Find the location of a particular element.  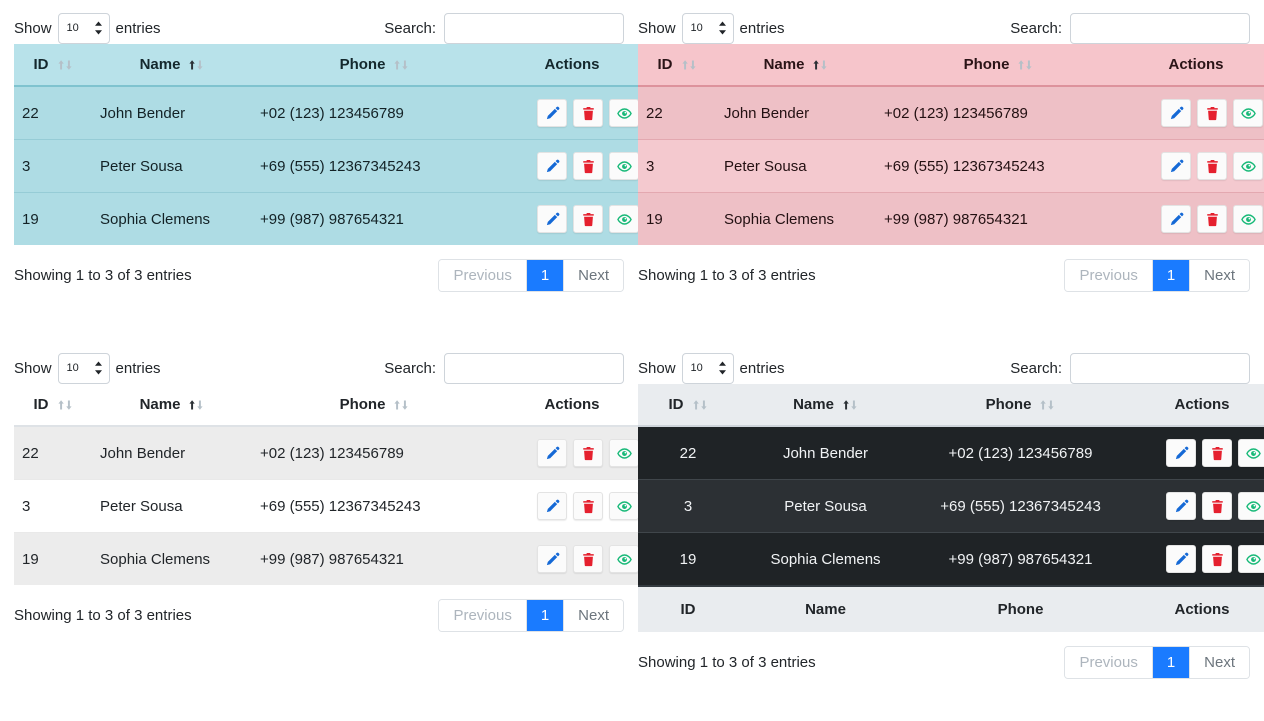

table-controls-top: Show 102550100 entries Search: is located at coordinates (944, 22).